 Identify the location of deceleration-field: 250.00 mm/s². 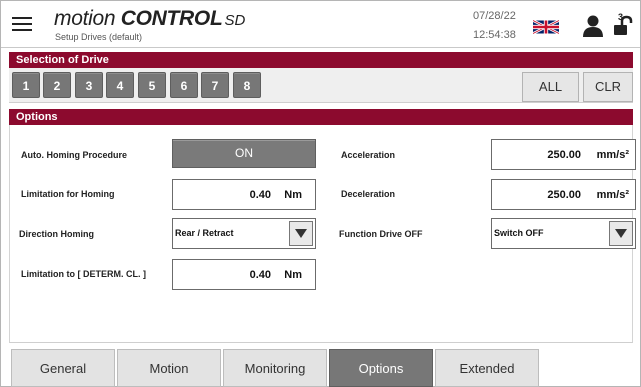
(563, 194).